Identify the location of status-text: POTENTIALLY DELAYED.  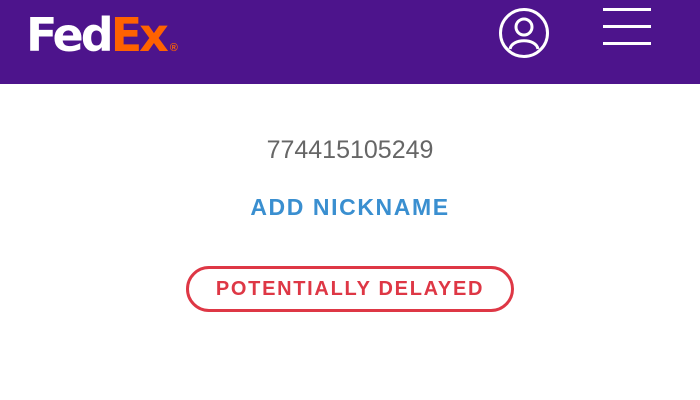
(350, 288).